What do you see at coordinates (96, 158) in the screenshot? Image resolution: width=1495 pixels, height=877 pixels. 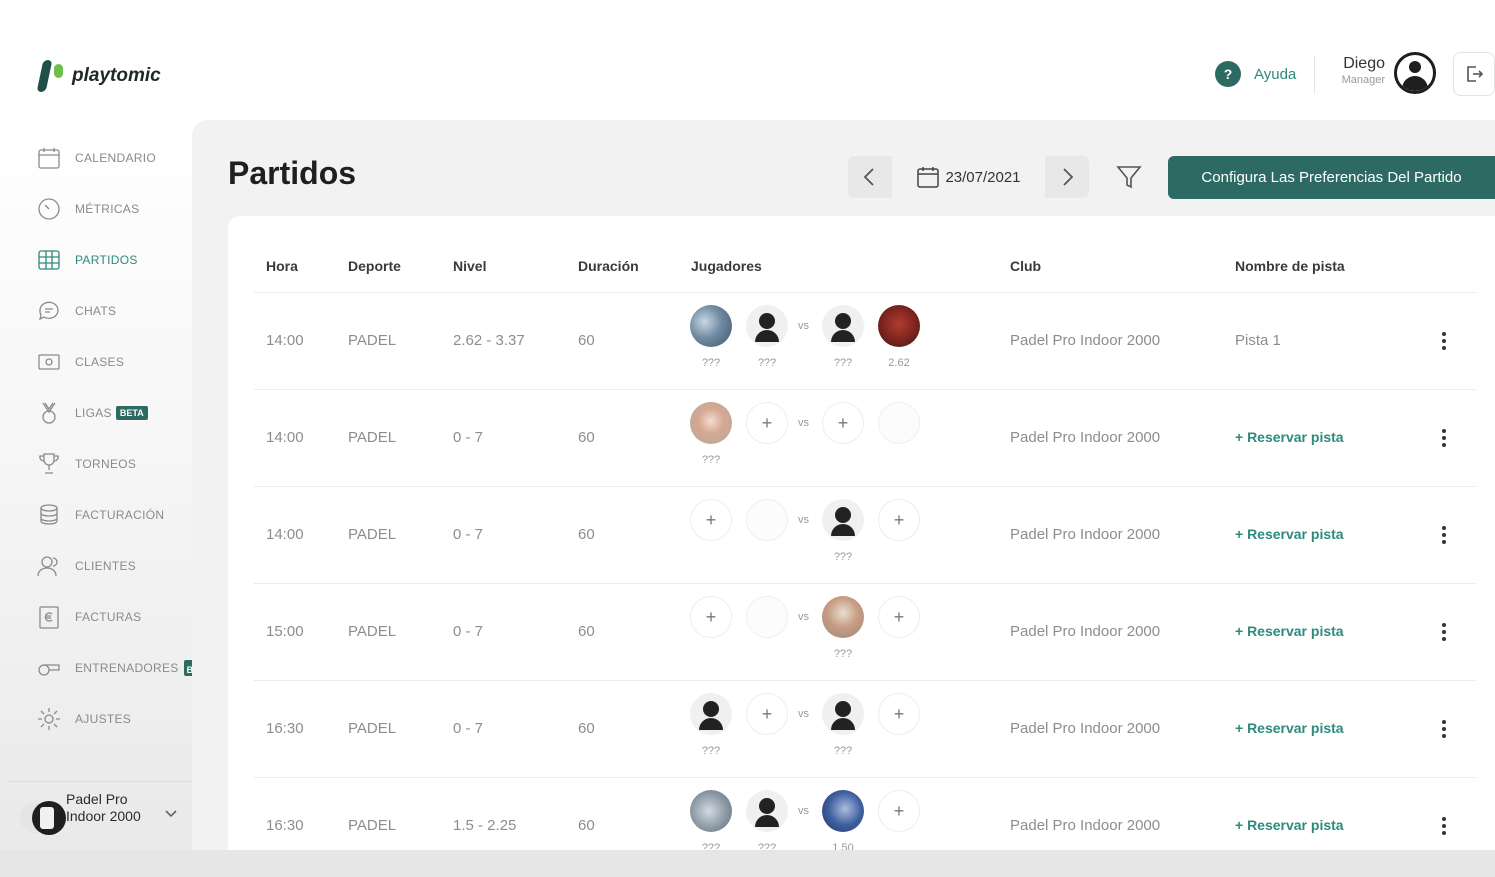 I see `sidebar-item-calendario: CALENDARIO` at bounding box center [96, 158].